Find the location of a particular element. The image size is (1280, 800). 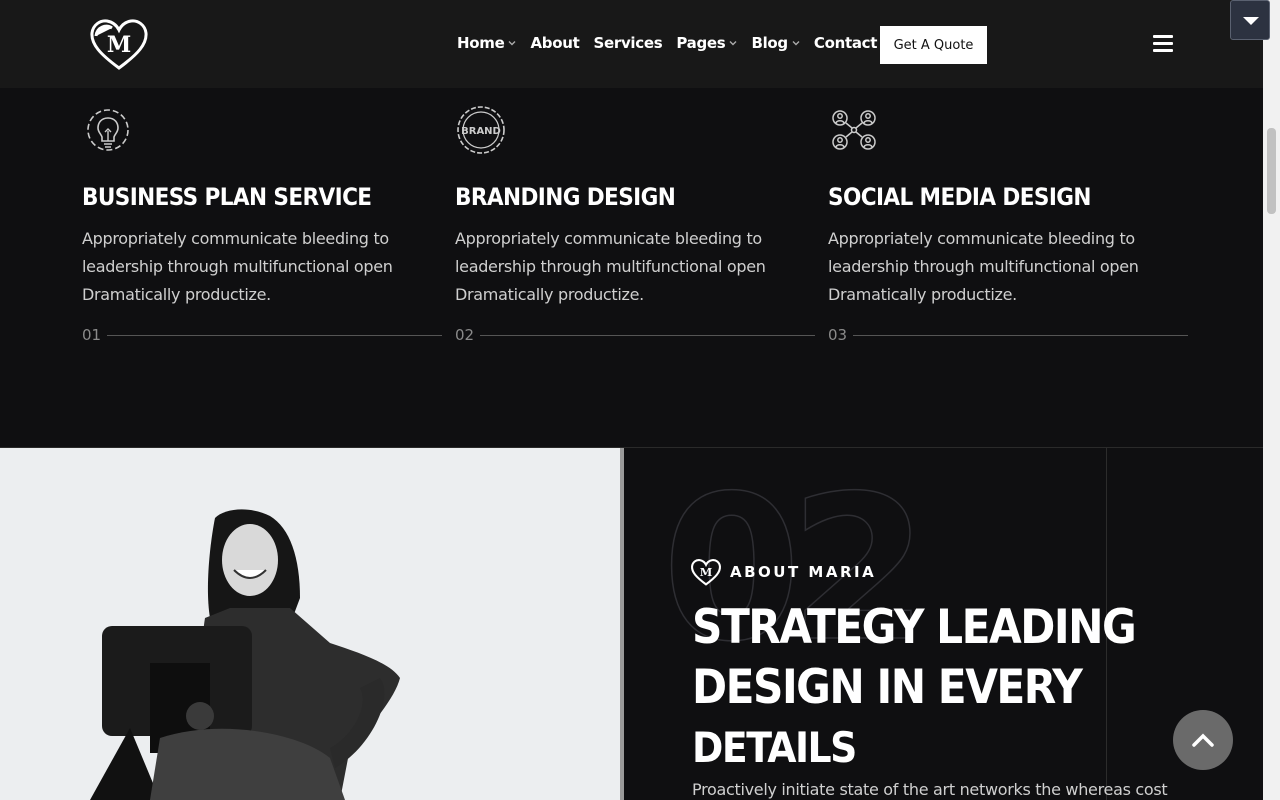

about-heading: STRATEGY LEADING DESIGN IN EVERY DETAILS is located at coordinates (914, 688).